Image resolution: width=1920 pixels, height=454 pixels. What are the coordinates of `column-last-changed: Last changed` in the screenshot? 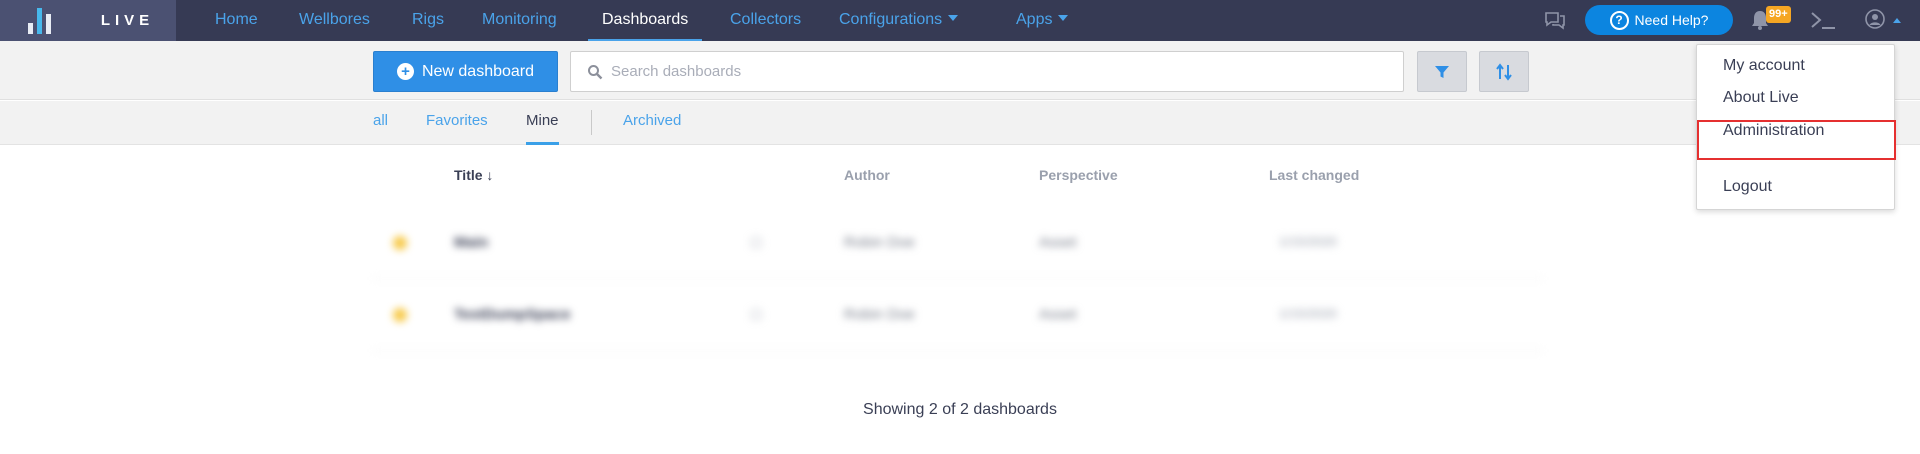 It's located at (1314, 175).